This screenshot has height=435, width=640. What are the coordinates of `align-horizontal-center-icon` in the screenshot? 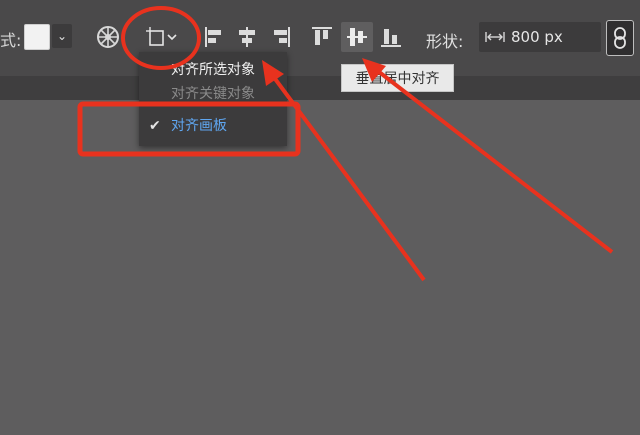 It's located at (247, 37).